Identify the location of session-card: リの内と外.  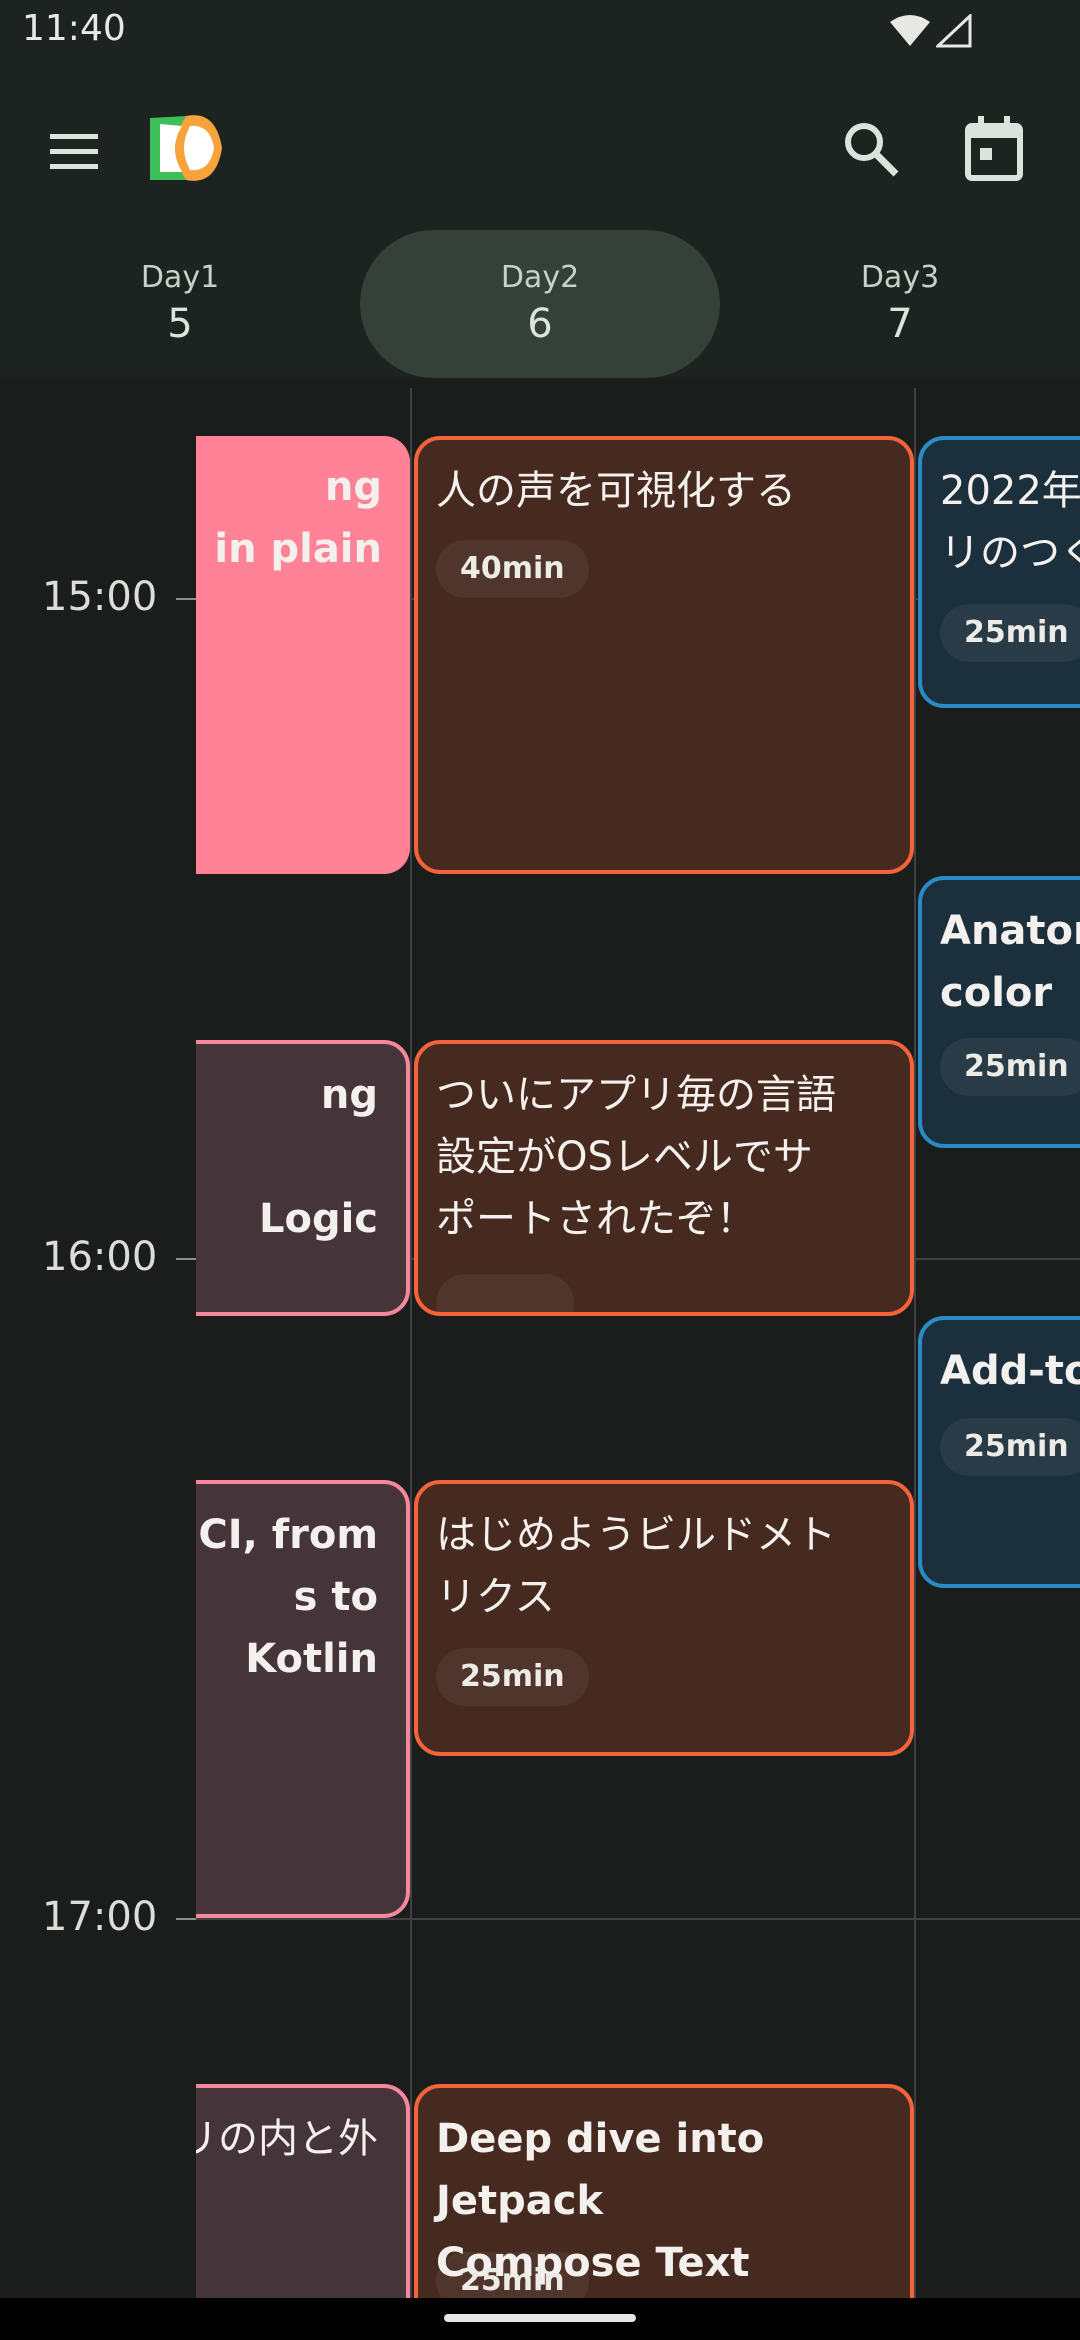
(285, 2191).